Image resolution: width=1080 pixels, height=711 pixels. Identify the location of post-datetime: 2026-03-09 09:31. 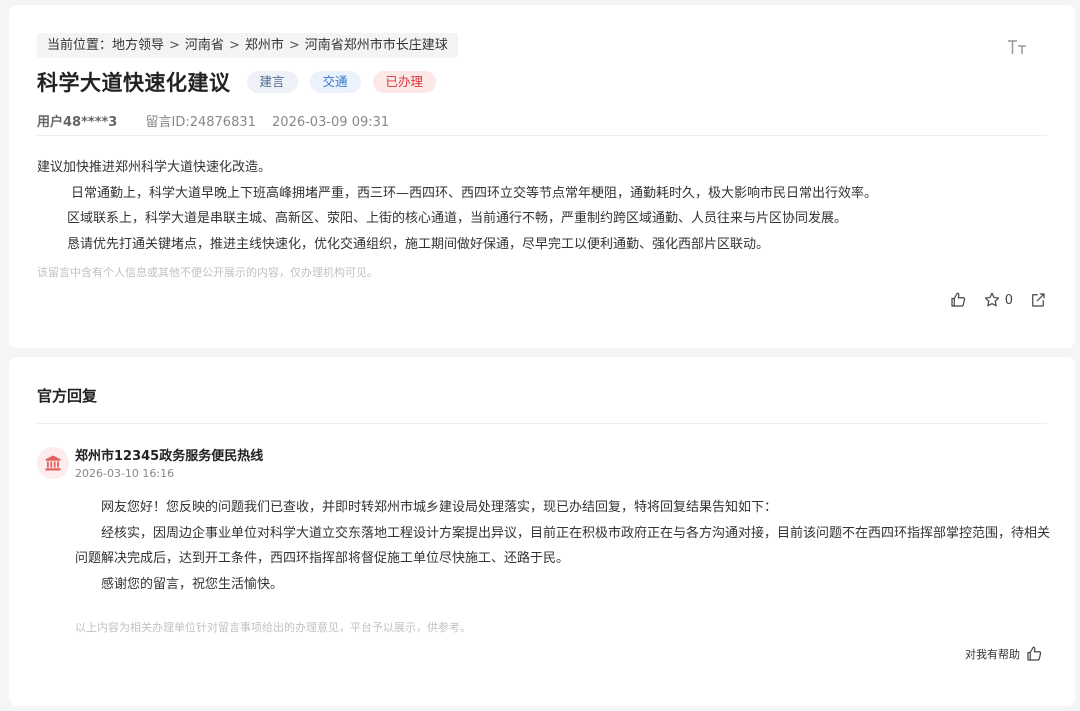
(331, 122).